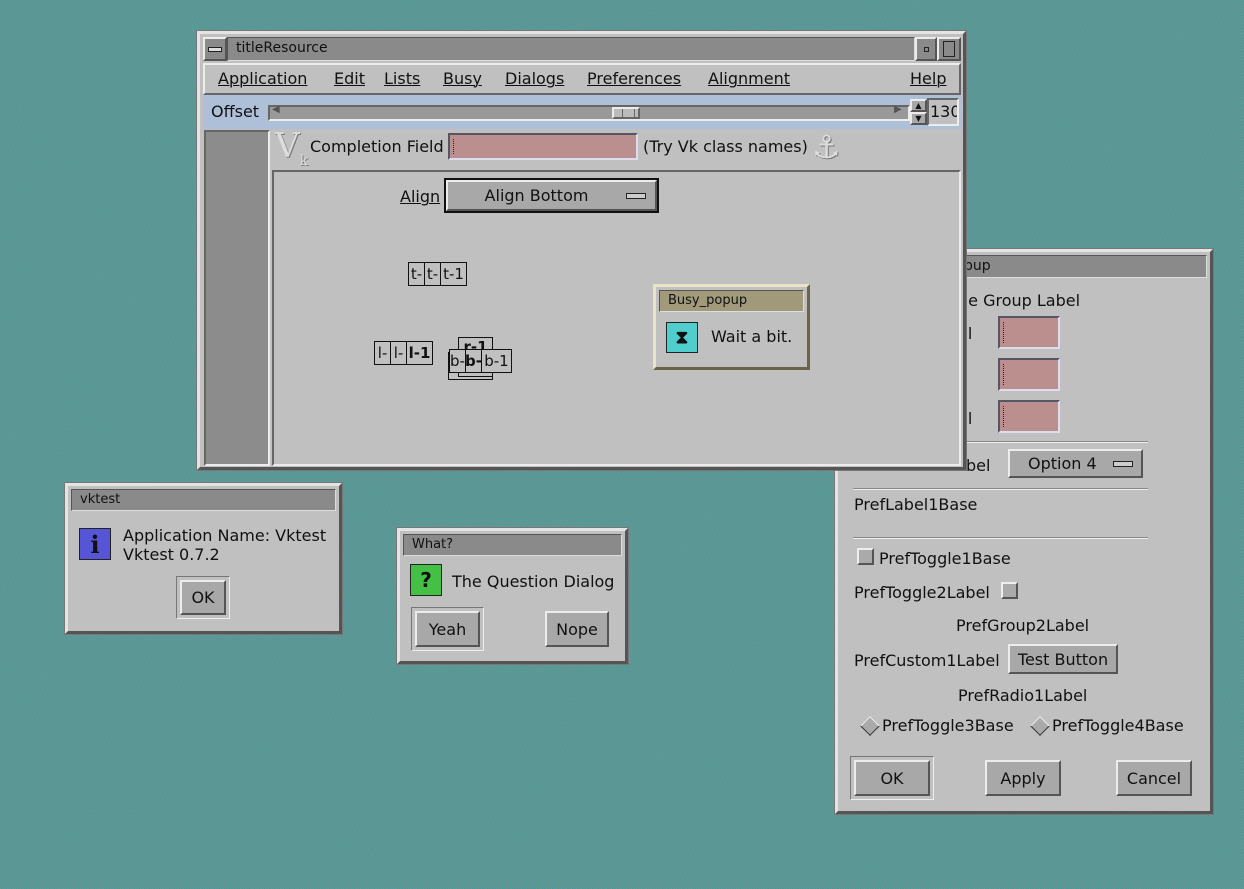 The height and width of the screenshot is (889, 1244). Describe the element at coordinates (1062, 463) in the screenshot. I see `option-value: Option 4` at that location.